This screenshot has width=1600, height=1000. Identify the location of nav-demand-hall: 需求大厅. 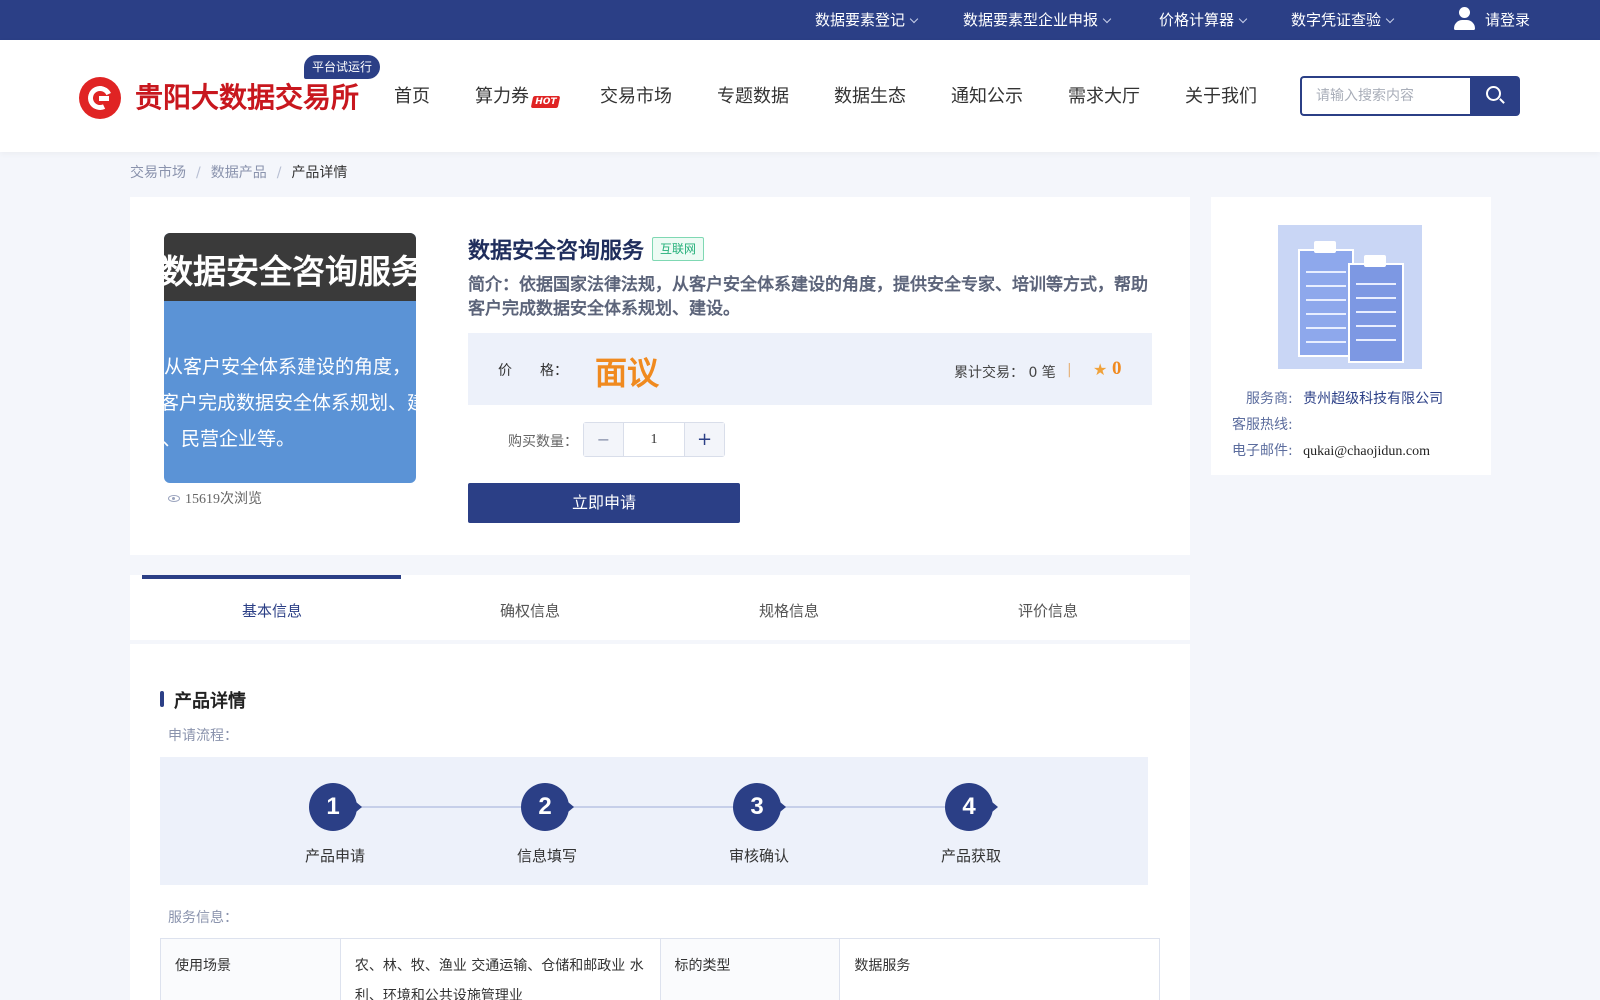
(1104, 97).